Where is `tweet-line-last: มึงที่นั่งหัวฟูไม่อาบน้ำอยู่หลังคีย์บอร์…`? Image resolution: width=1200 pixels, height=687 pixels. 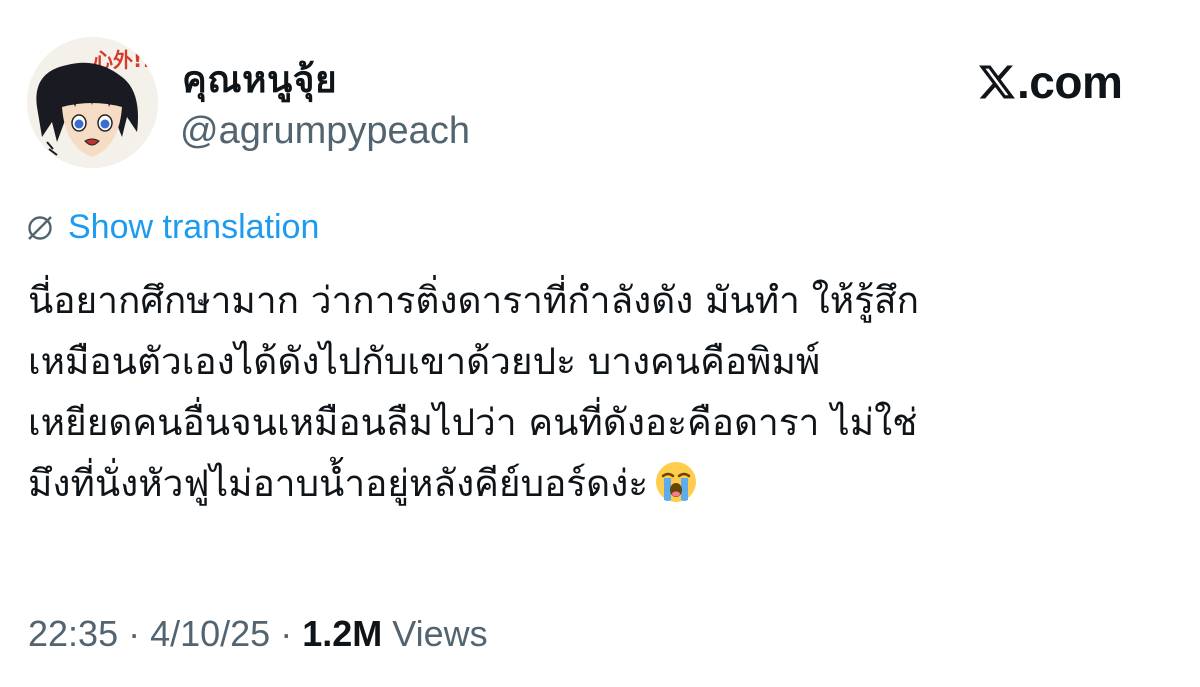 tweet-line-last: มึงที่นั่งหัวฟูไม่อาบน้ำอยู่หลังคีย์บอร์… is located at coordinates (603, 487).